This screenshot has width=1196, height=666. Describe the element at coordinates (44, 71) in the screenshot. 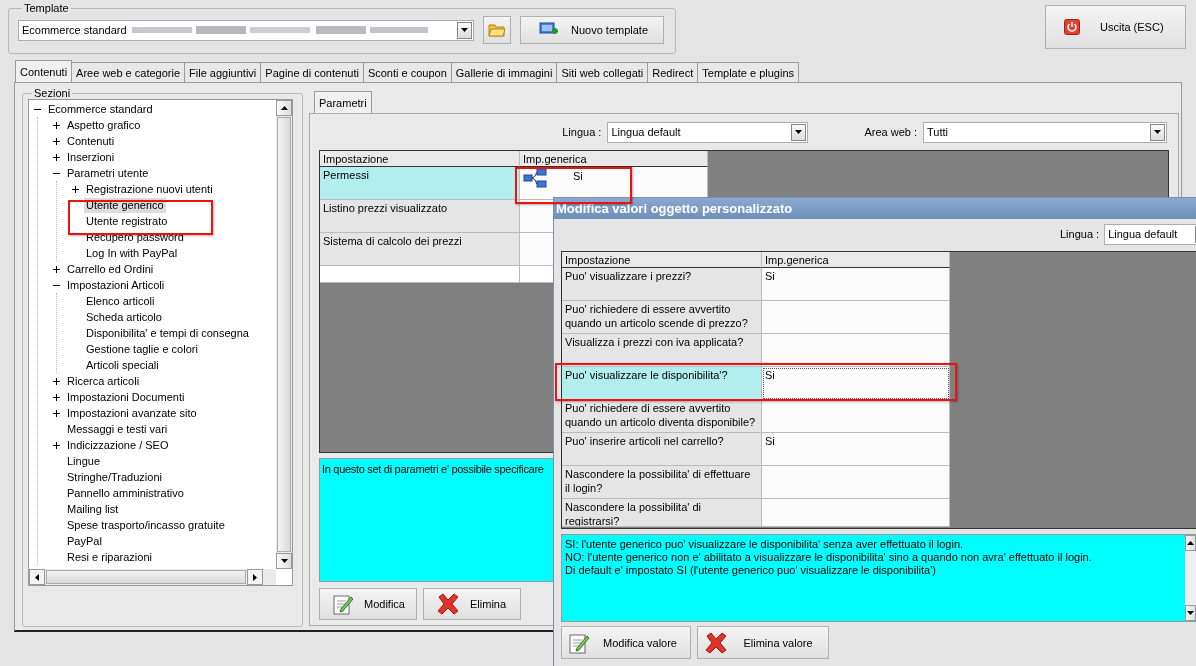

I see `tab: Contenuti` at that location.